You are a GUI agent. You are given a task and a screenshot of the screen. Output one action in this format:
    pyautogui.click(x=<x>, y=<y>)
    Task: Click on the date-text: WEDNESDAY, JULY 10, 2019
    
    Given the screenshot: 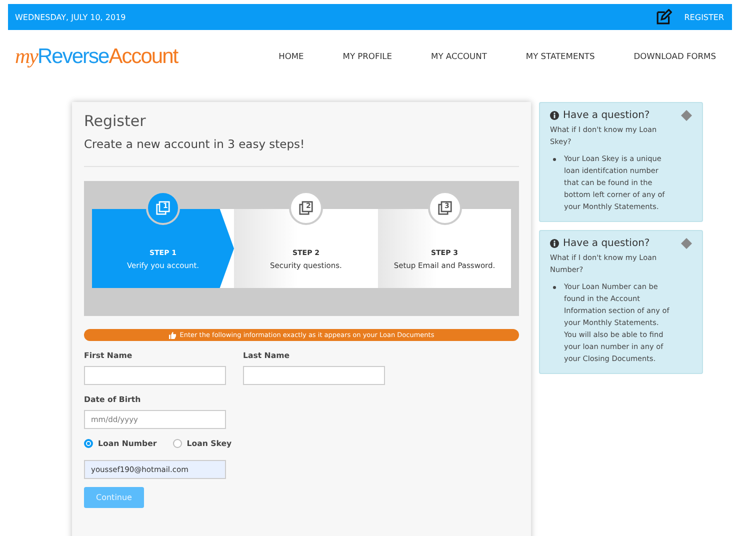 What is the action you would take?
    pyautogui.click(x=71, y=17)
    